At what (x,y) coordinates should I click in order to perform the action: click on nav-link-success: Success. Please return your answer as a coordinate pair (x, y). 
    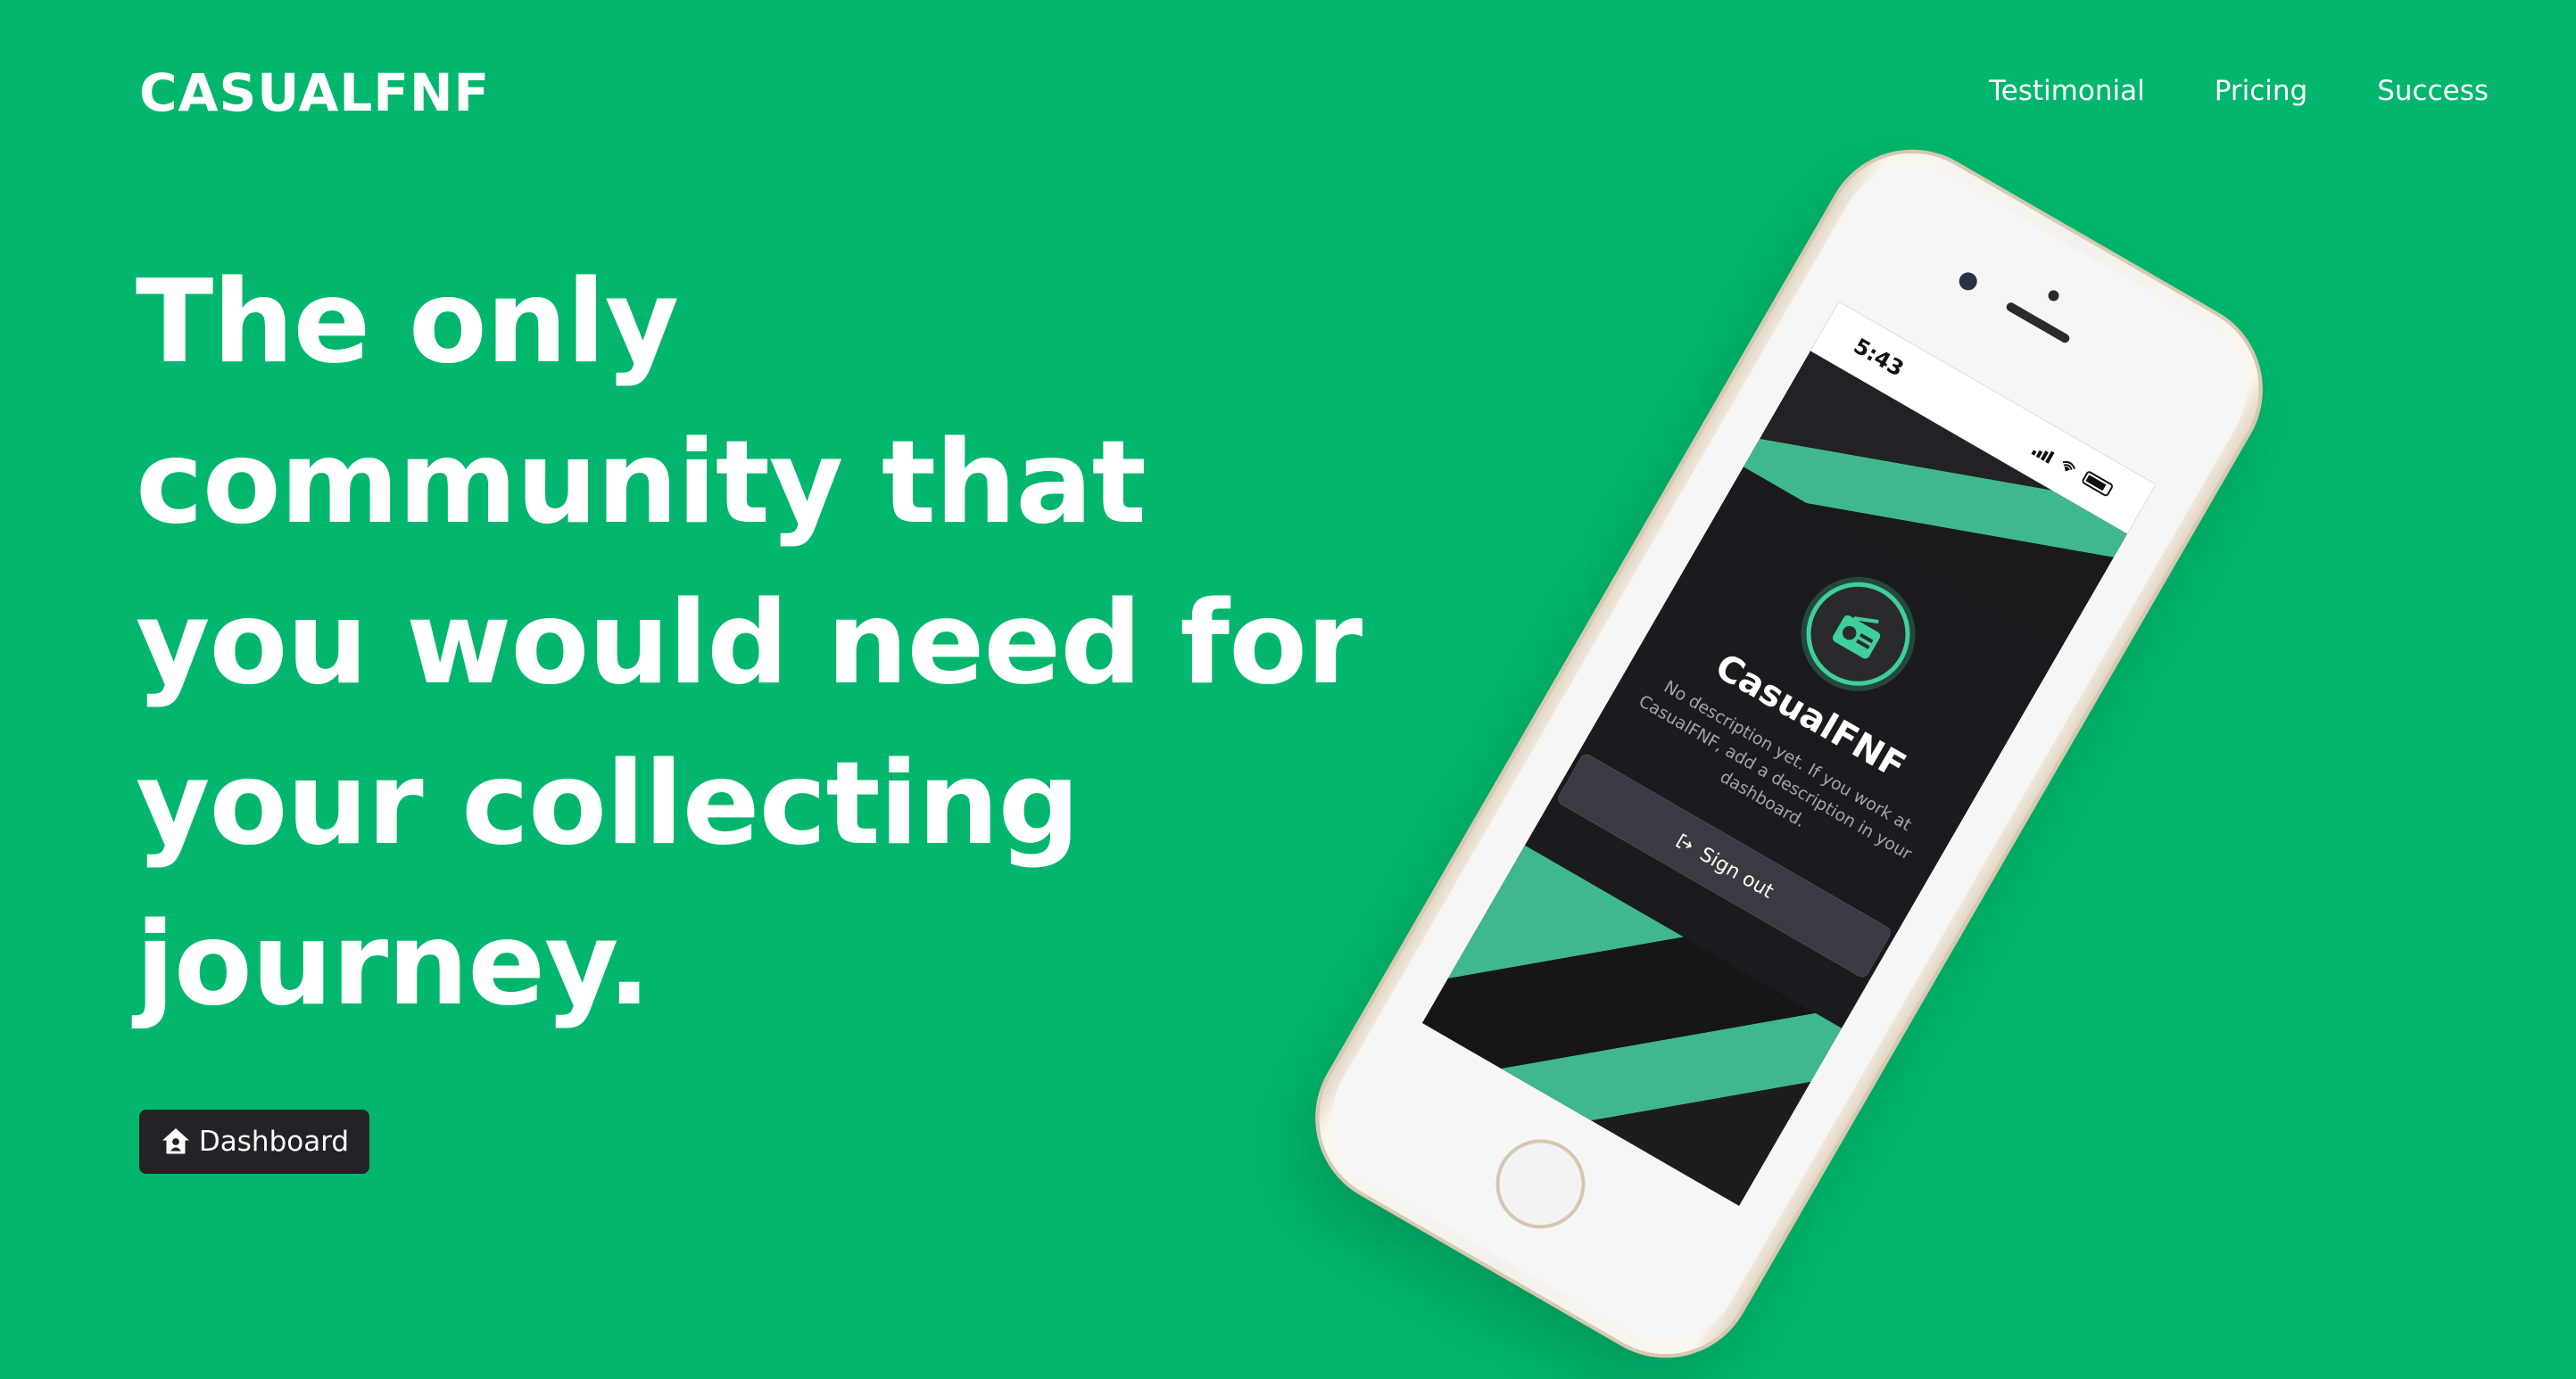
    Looking at the image, I should click on (2433, 91).